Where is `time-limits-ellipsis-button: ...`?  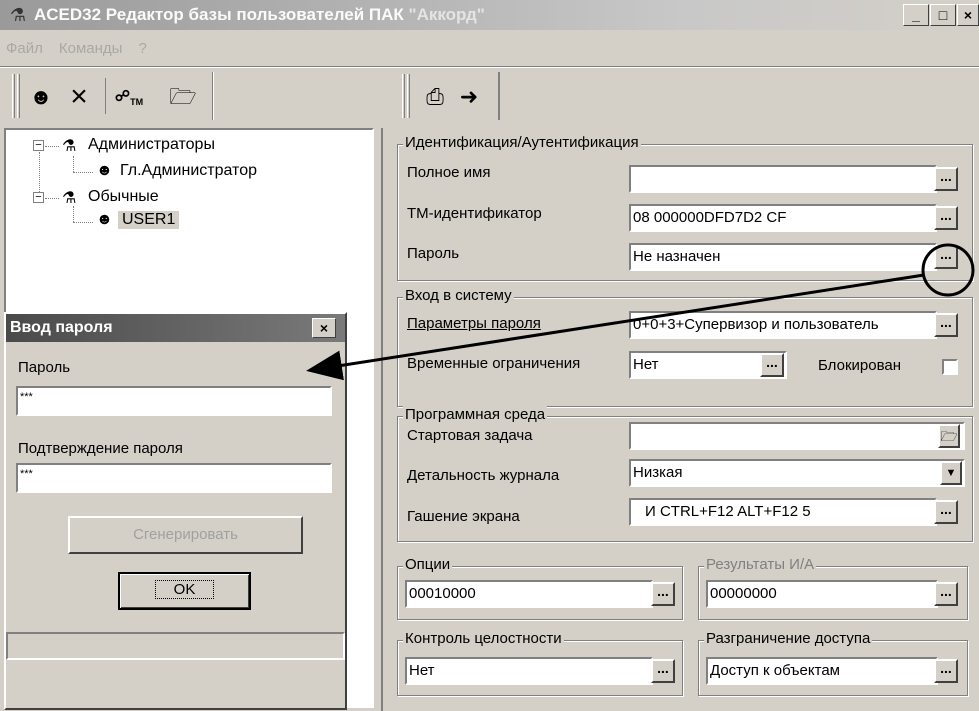 time-limits-ellipsis-button: ... is located at coordinates (772, 365).